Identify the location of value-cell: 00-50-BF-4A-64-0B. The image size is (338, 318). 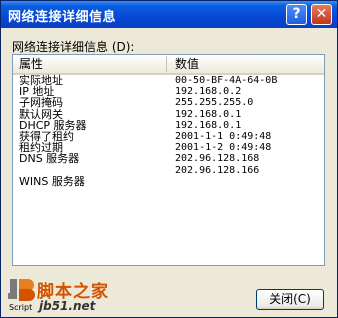
(226, 80).